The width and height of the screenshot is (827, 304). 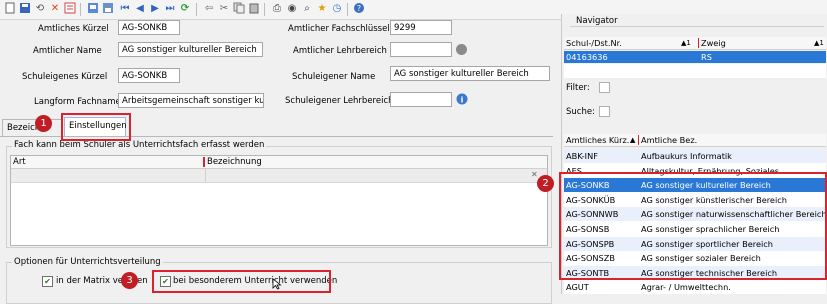 What do you see at coordinates (578, 88) in the screenshot?
I see `filter-label: Filter:` at bounding box center [578, 88].